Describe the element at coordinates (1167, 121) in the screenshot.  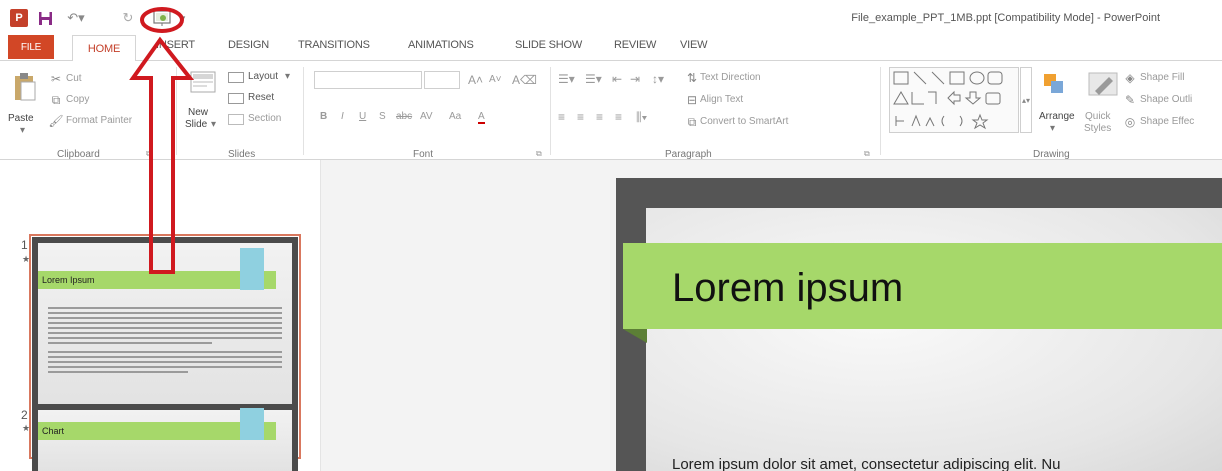
I see `shape-effects-button: Shape Effec` at that location.